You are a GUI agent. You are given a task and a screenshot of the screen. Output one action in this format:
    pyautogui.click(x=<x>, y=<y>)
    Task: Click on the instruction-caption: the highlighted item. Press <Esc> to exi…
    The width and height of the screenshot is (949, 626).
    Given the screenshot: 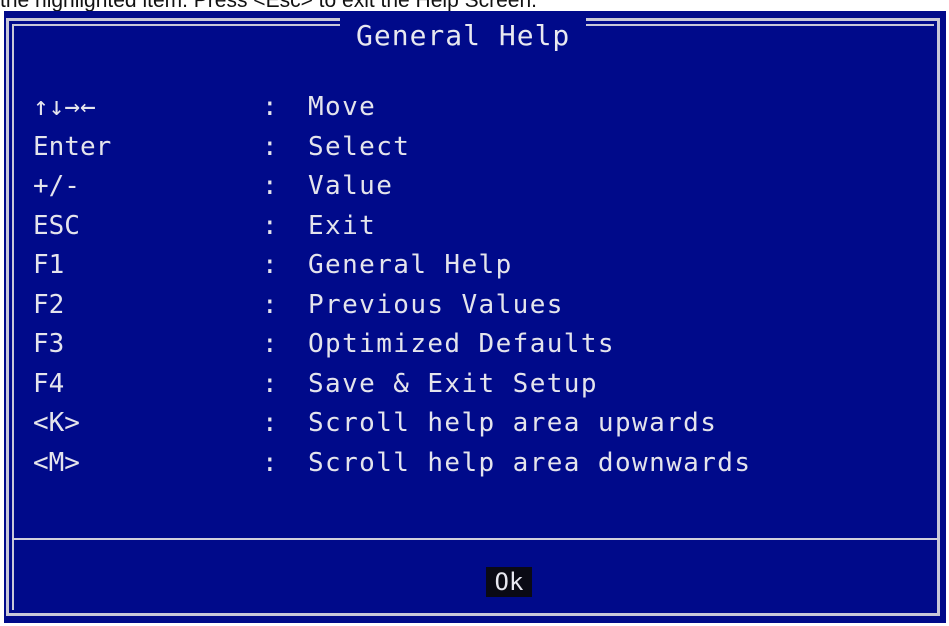 What is the action you would take?
    pyautogui.click(x=474, y=5)
    